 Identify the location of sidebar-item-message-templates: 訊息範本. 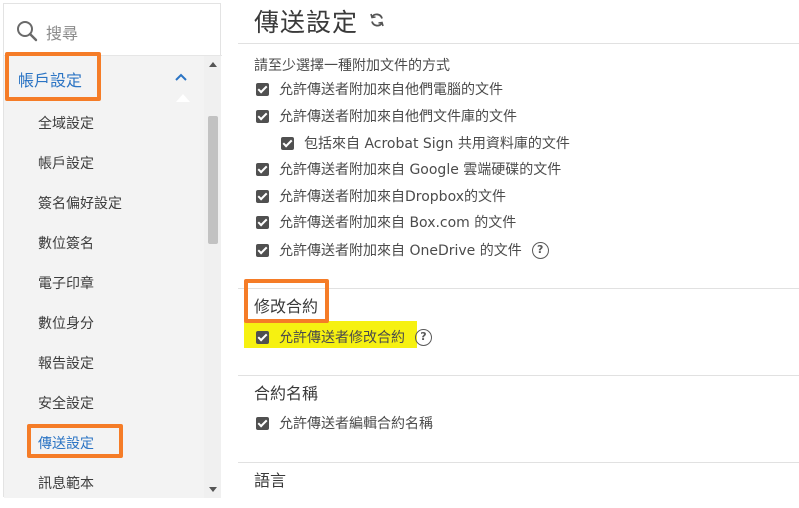
(66, 484).